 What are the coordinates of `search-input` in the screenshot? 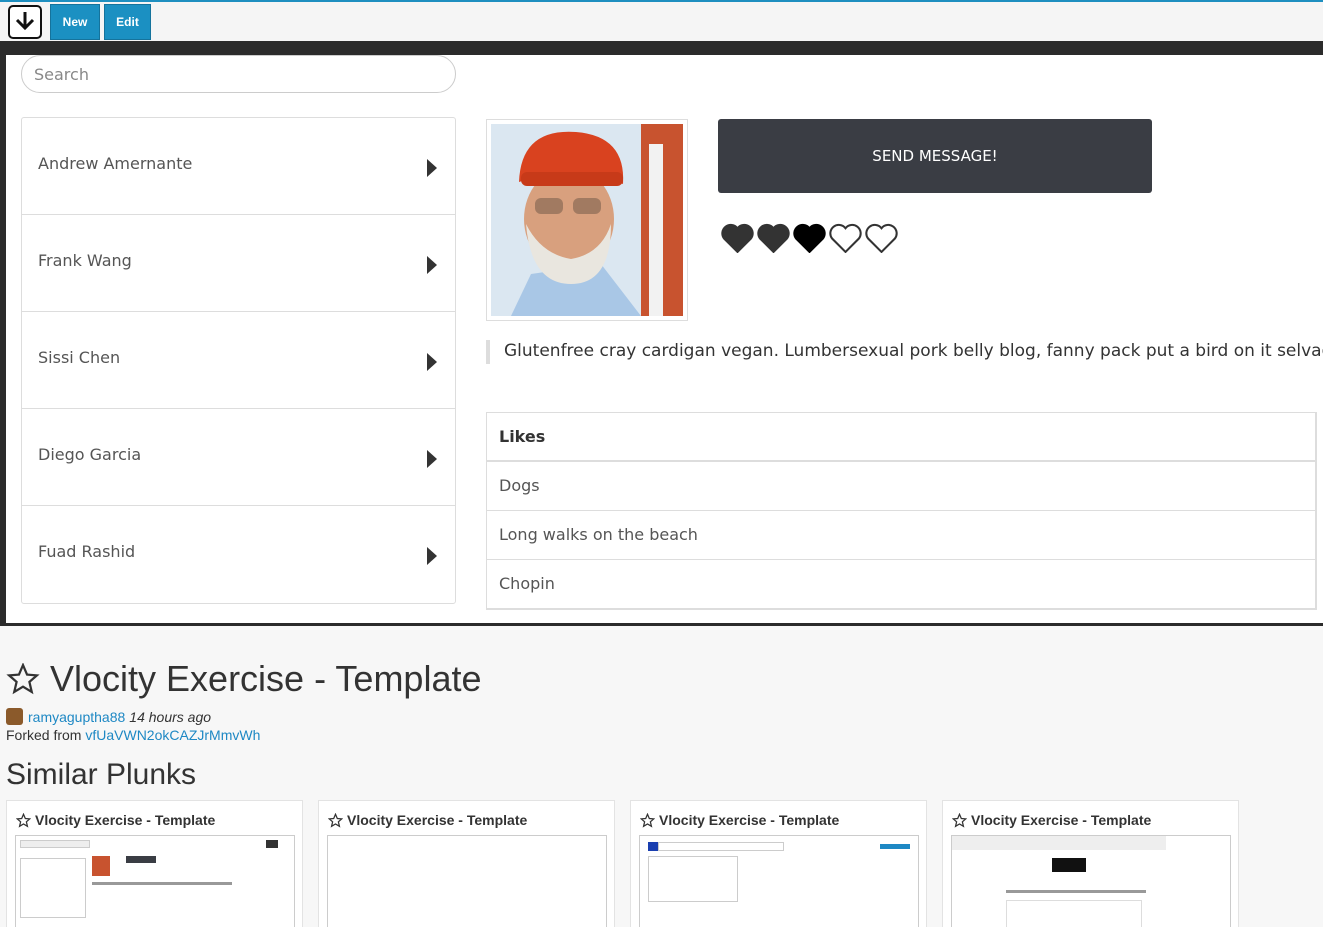 It's located at (238, 74).